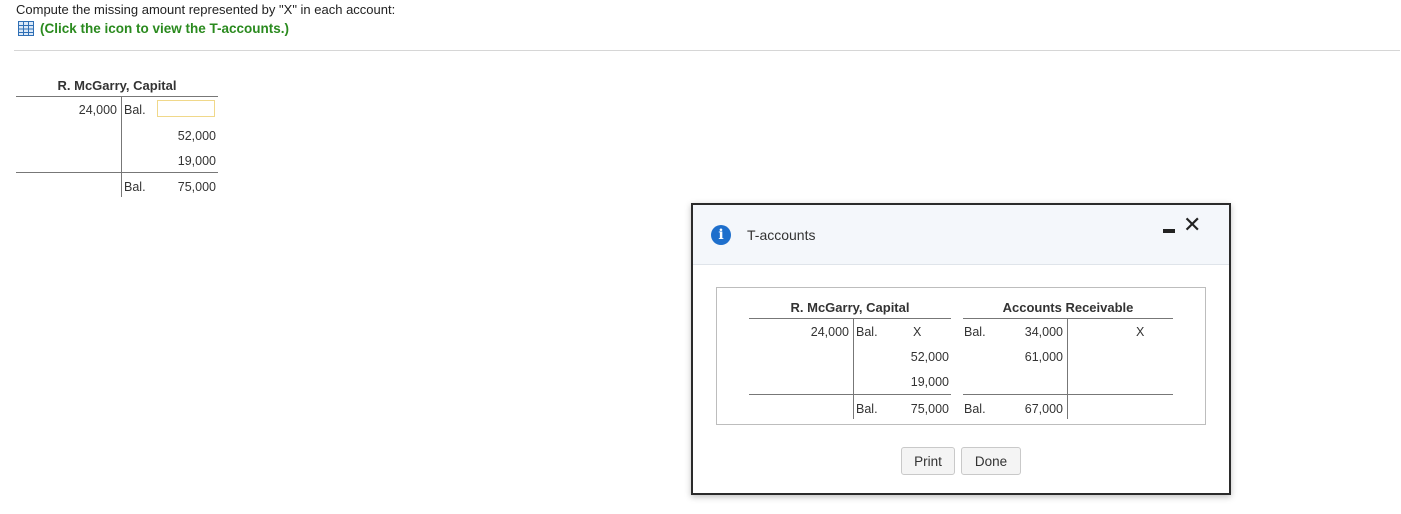 This screenshot has width=1401, height=514. Describe the element at coordinates (135, 110) in the screenshot. I see `bal-label: Bal.` at that location.